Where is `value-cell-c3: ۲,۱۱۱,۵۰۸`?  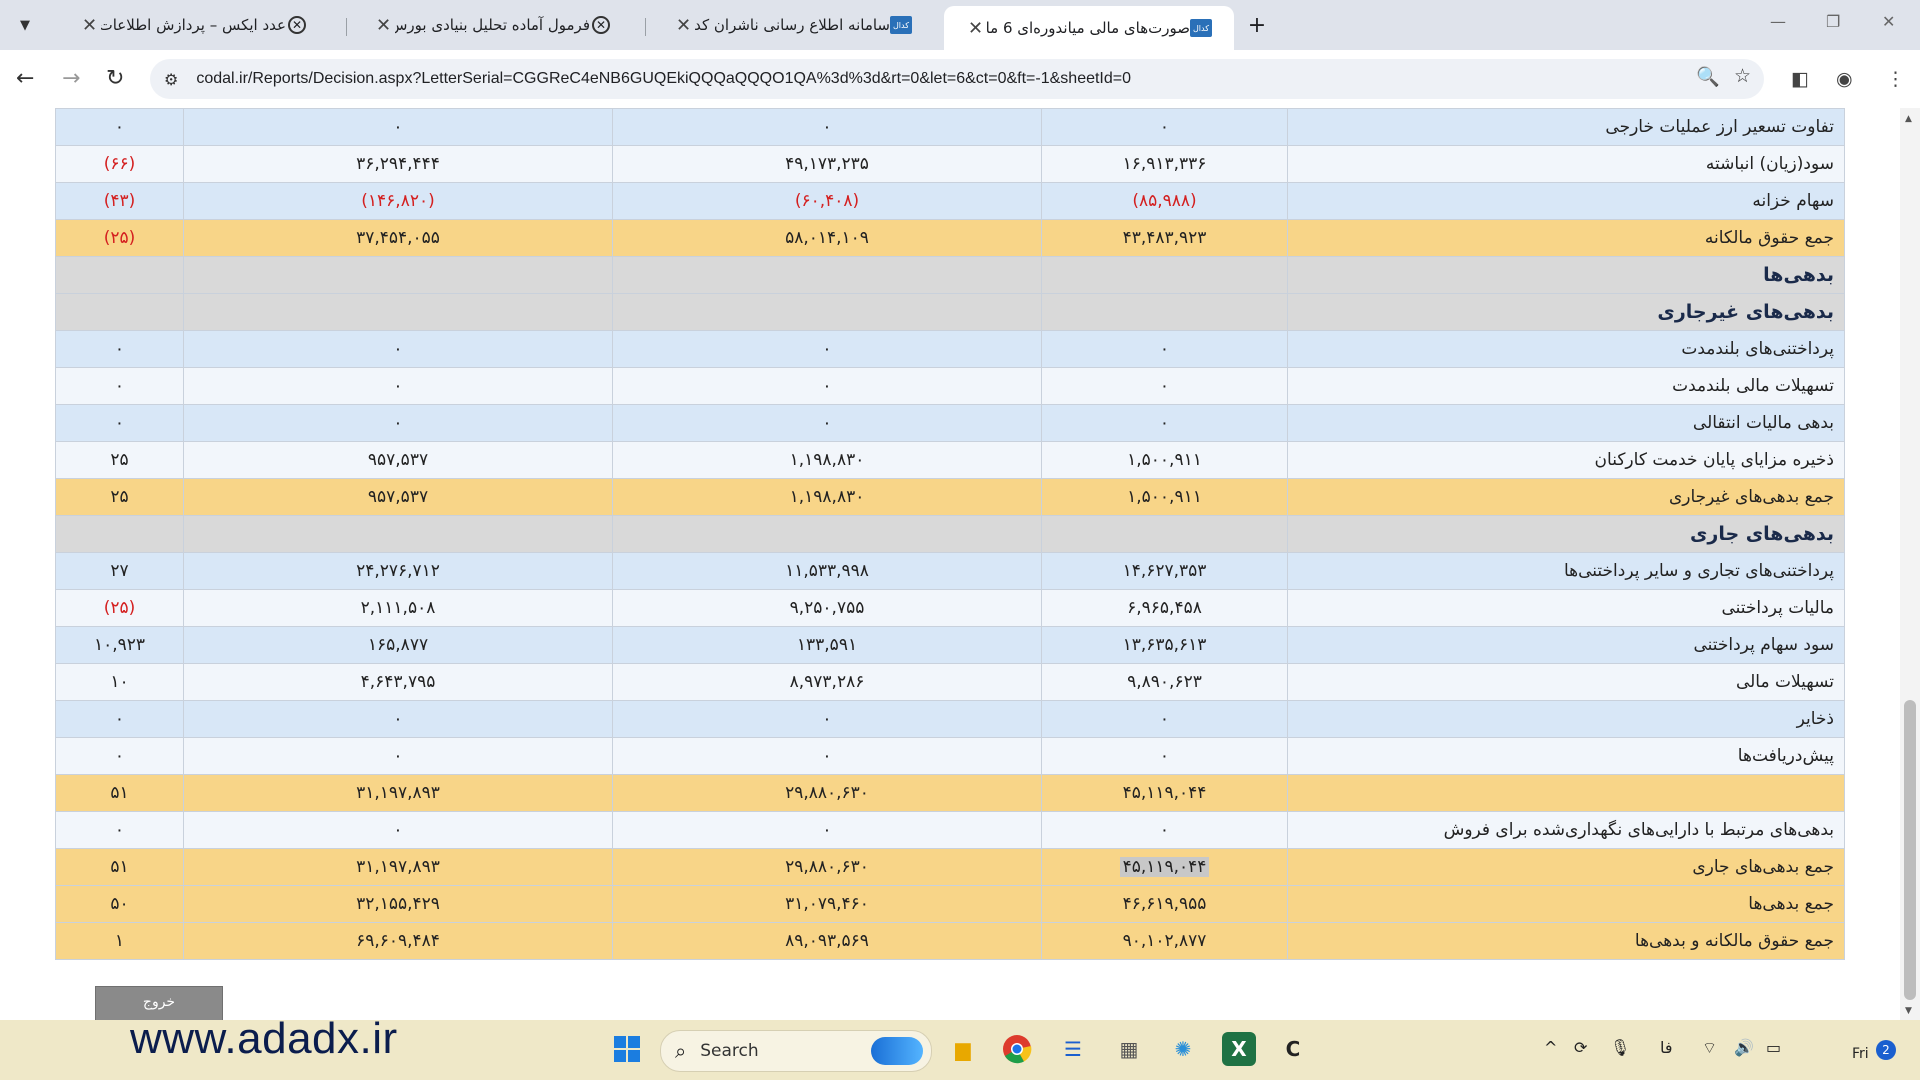 value-cell-c3: ۲,۱۱۱,۵۰۸ is located at coordinates (398, 608).